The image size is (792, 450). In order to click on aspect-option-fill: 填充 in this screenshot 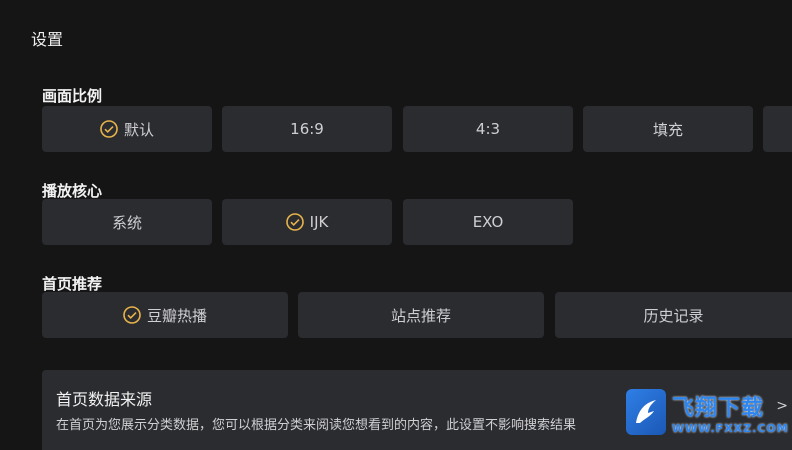, I will do `click(668, 129)`.